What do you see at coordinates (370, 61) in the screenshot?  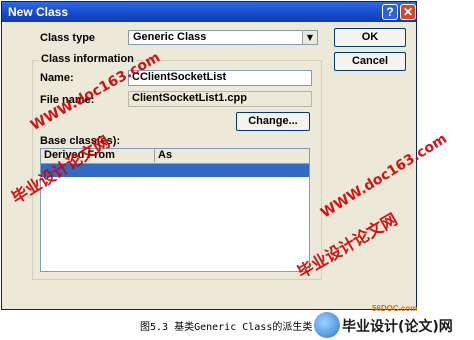 I see `cancel-button: Cancel` at bounding box center [370, 61].